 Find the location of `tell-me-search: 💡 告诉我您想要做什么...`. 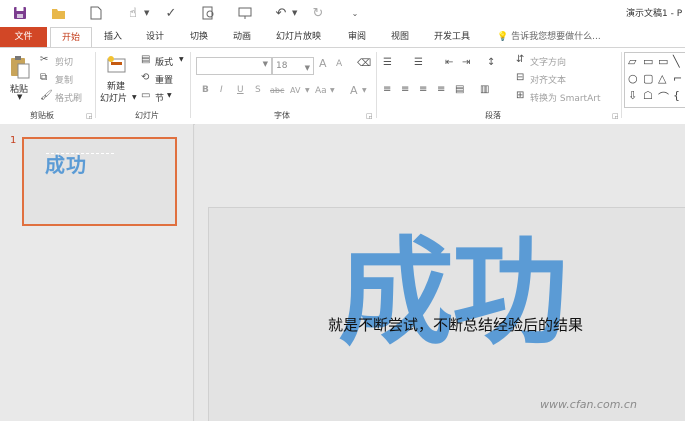

tell-me-search: 💡 告诉我您想要做什么... is located at coordinates (549, 37).